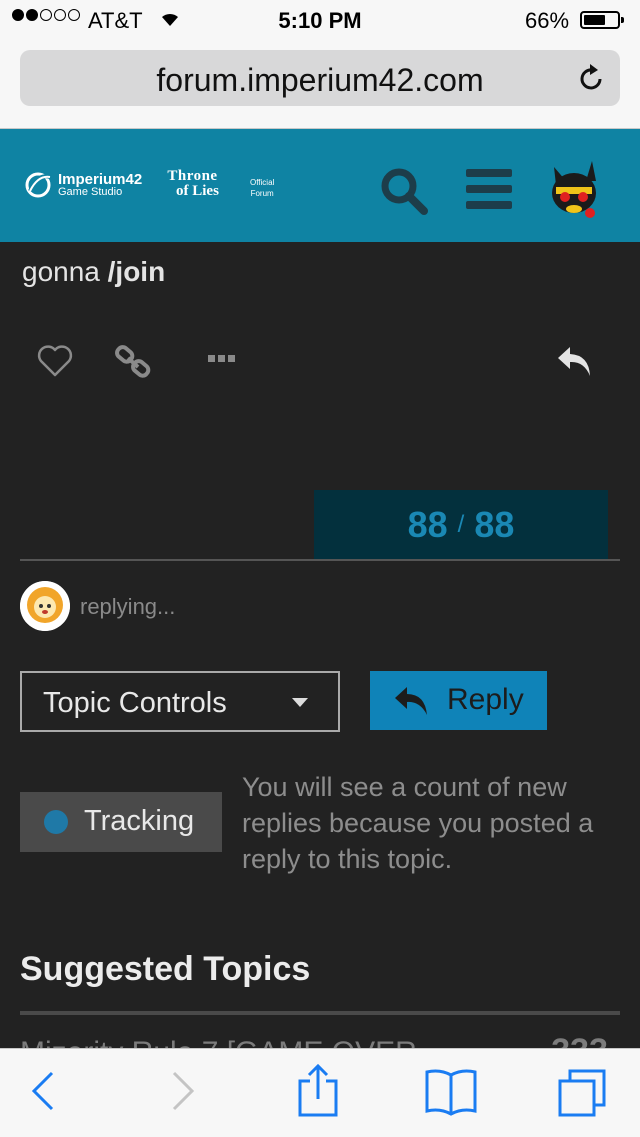  I want to click on throne-of-lies-logo: Throne of Lies, so click(192, 184).